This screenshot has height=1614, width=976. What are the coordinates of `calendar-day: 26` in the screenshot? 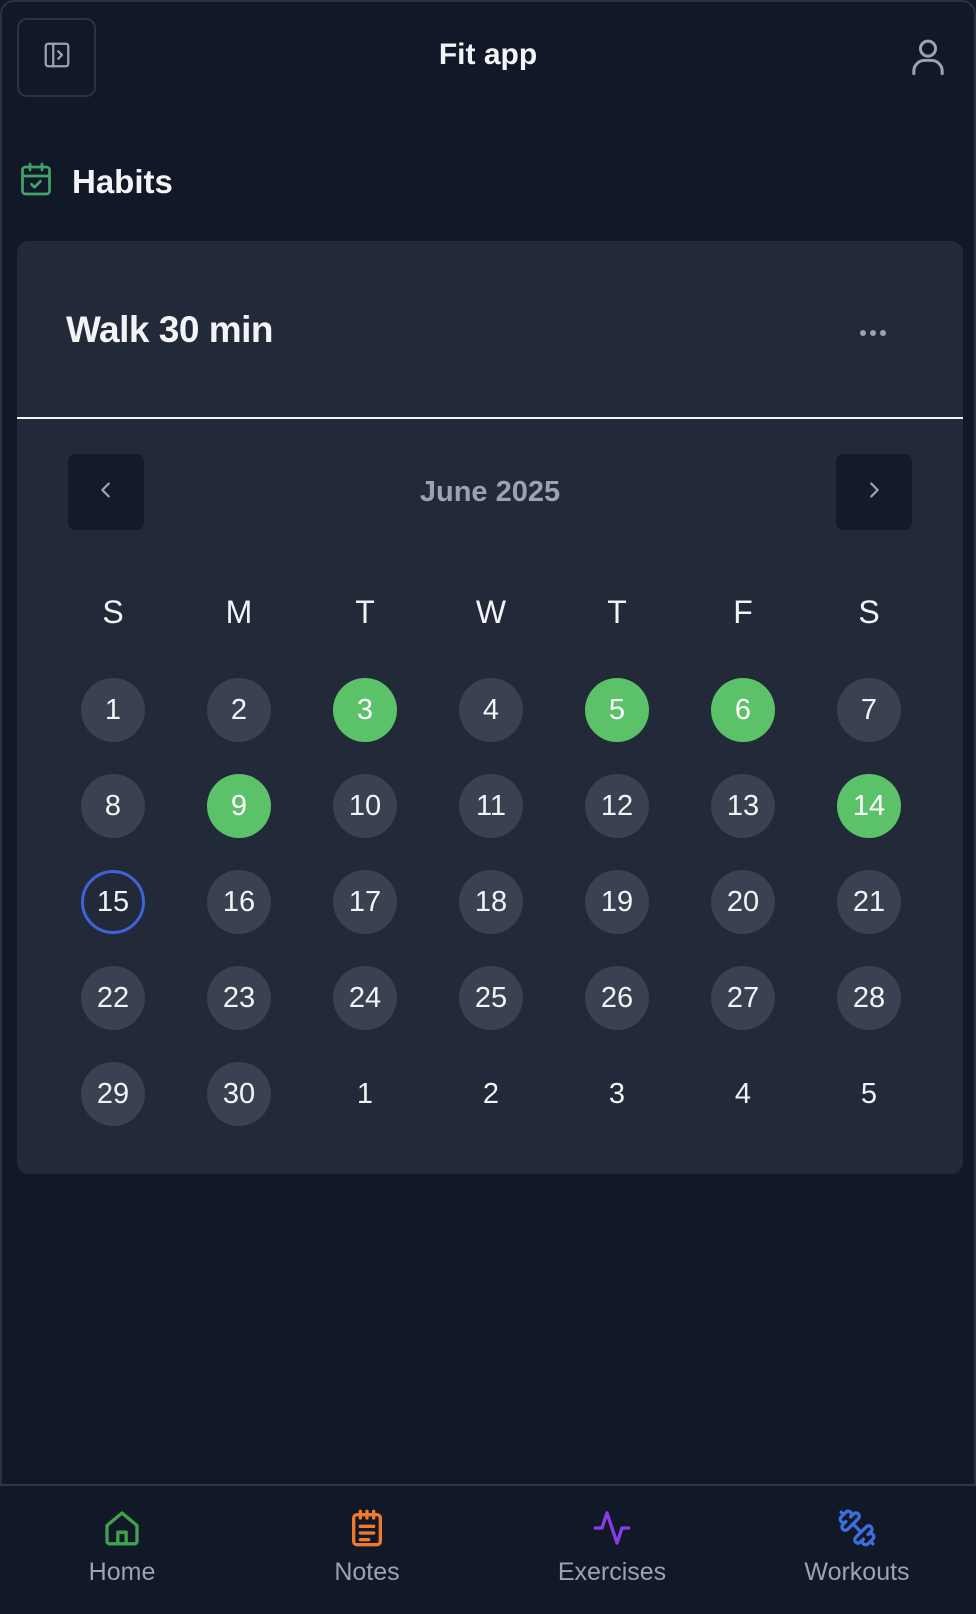 It's located at (617, 998).